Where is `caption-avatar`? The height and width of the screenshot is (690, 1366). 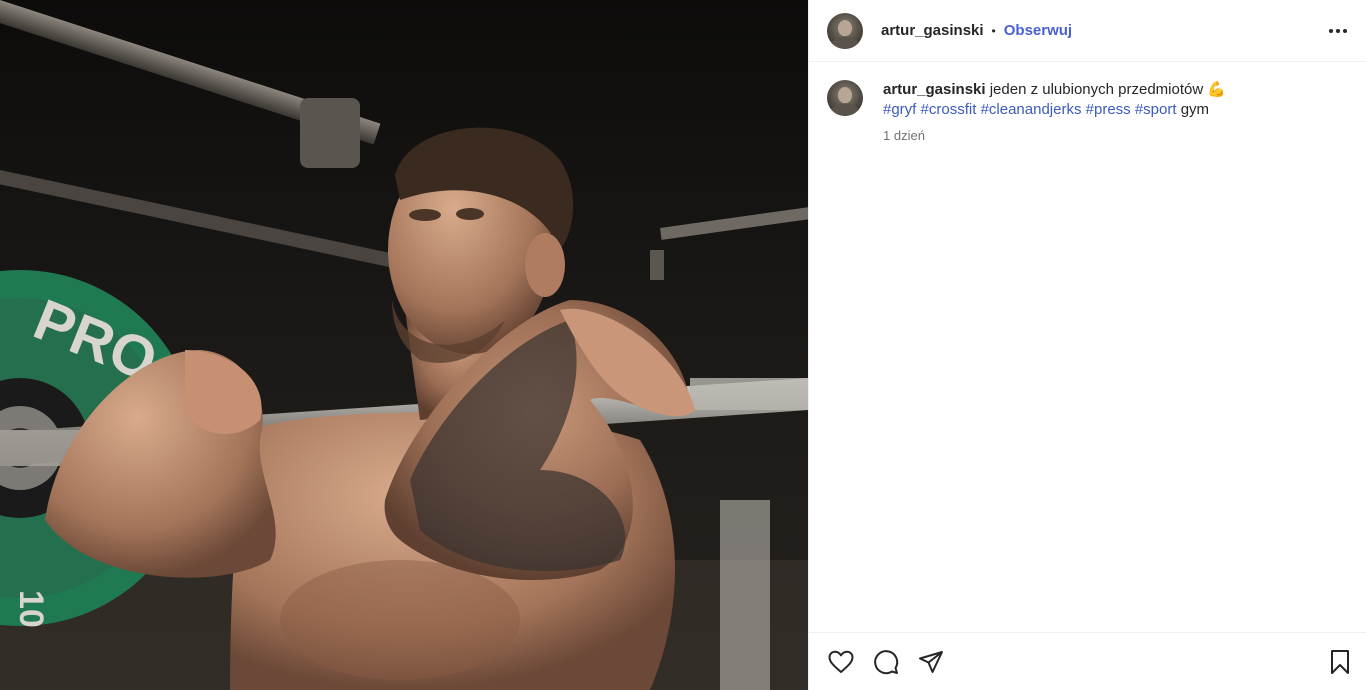 caption-avatar is located at coordinates (845, 98).